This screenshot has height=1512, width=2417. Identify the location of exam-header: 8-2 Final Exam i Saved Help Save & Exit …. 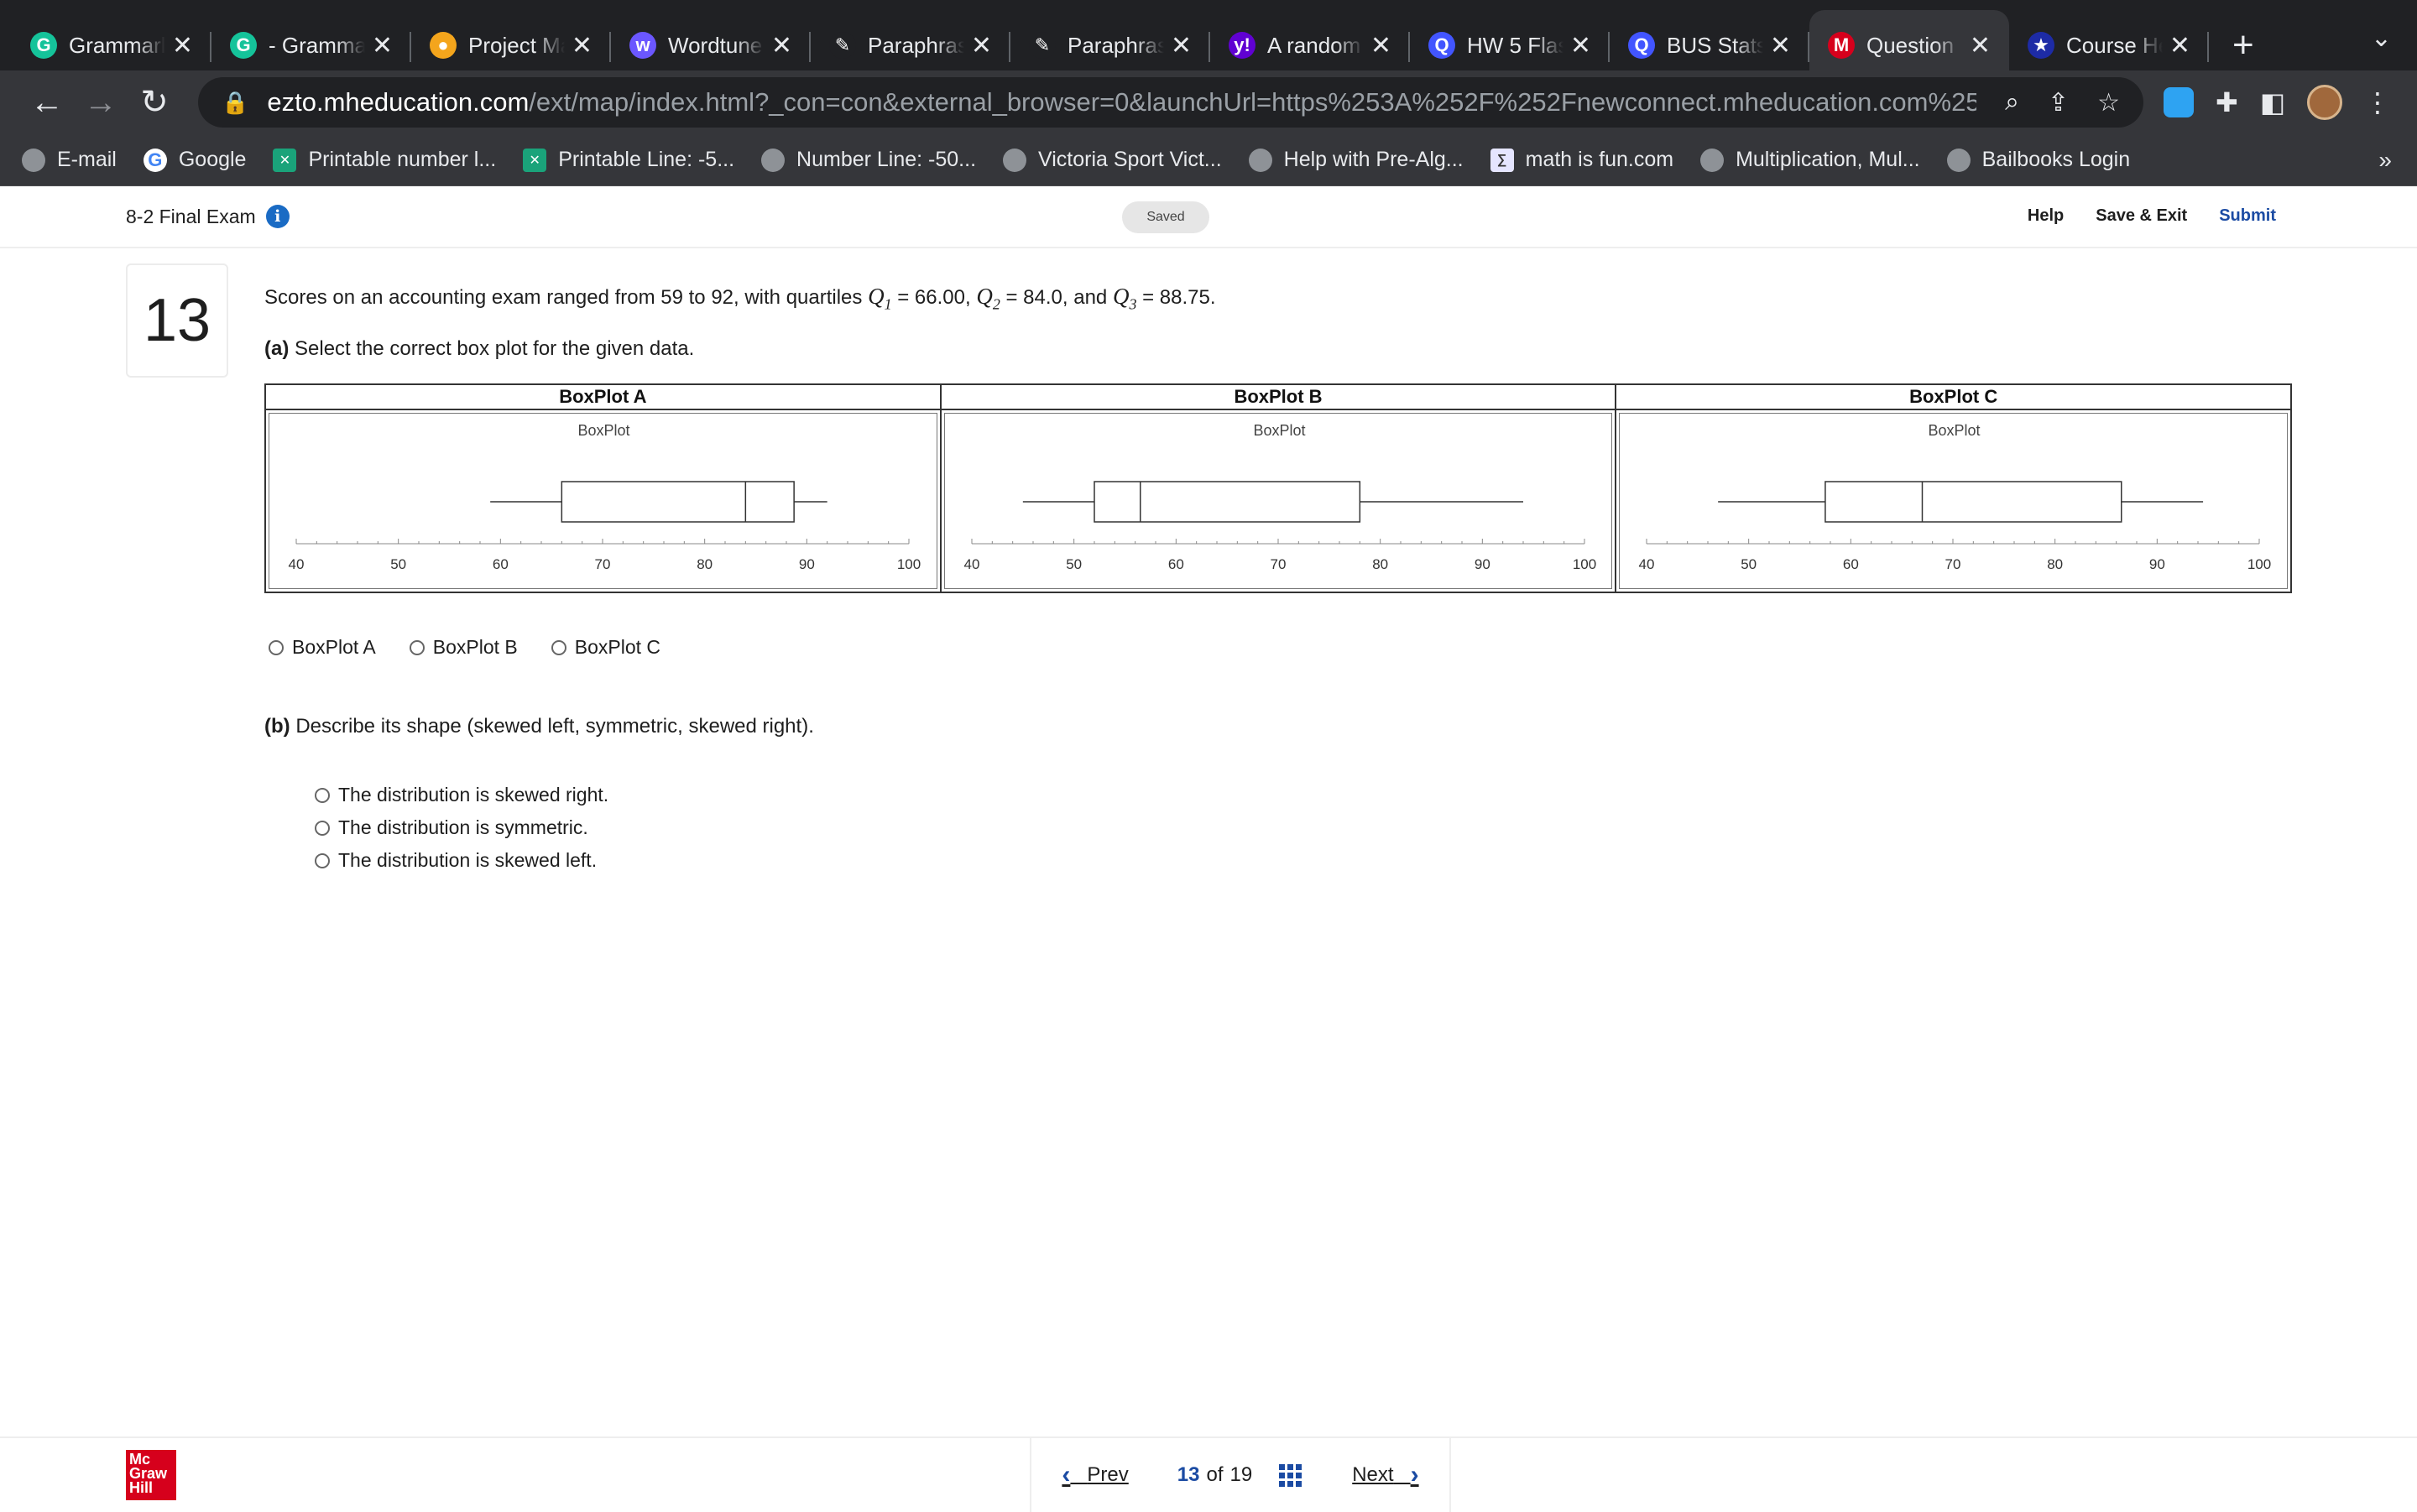
(1208, 217).